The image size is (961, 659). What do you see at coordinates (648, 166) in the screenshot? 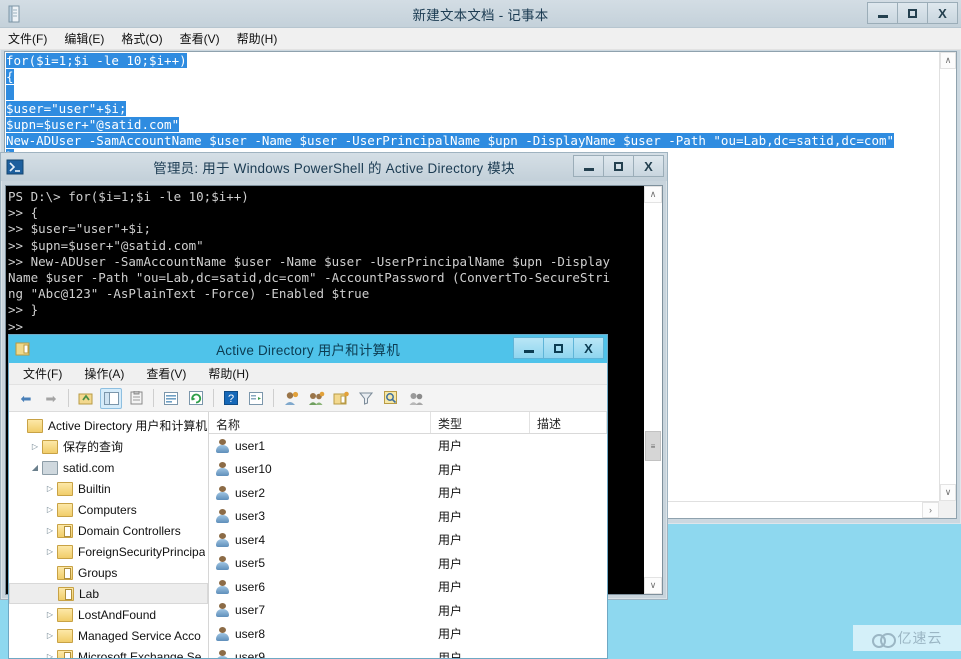
I see `powershell-close-button: X` at bounding box center [648, 166].